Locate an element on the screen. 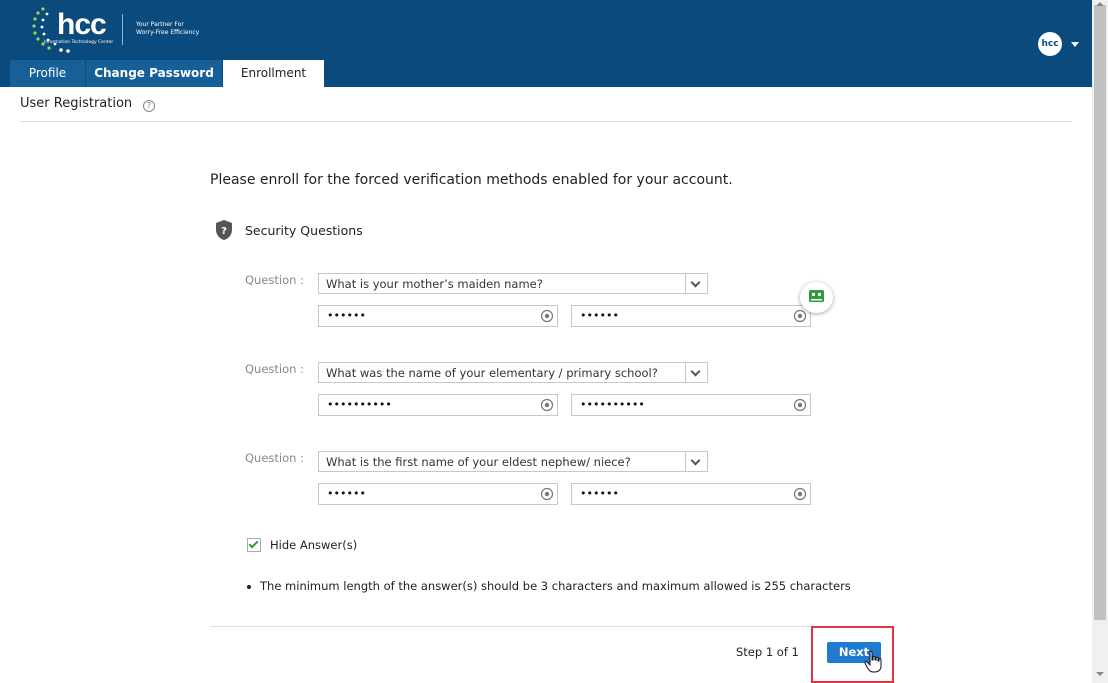  help-icon: ? is located at coordinates (149, 106).